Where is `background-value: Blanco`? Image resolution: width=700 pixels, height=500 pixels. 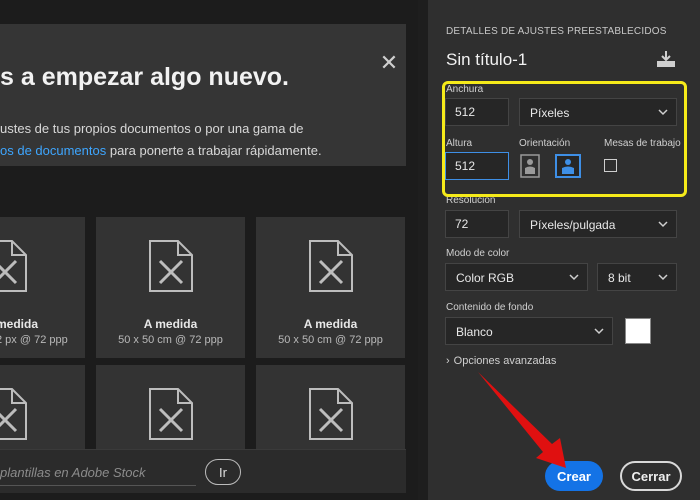 background-value: Blanco is located at coordinates (474, 332).